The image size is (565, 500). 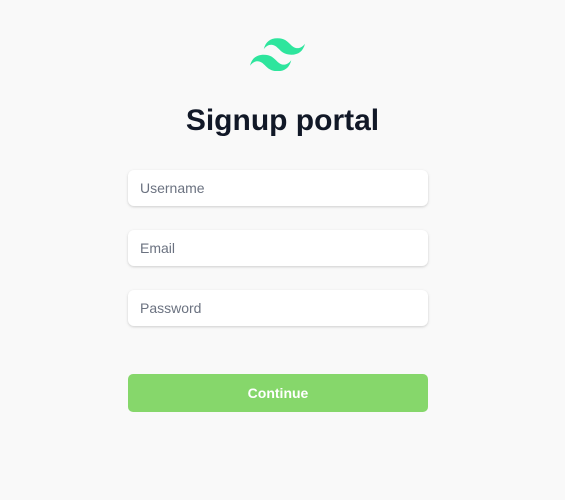 What do you see at coordinates (282, 120) in the screenshot?
I see `page-title: Signup portal` at bounding box center [282, 120].